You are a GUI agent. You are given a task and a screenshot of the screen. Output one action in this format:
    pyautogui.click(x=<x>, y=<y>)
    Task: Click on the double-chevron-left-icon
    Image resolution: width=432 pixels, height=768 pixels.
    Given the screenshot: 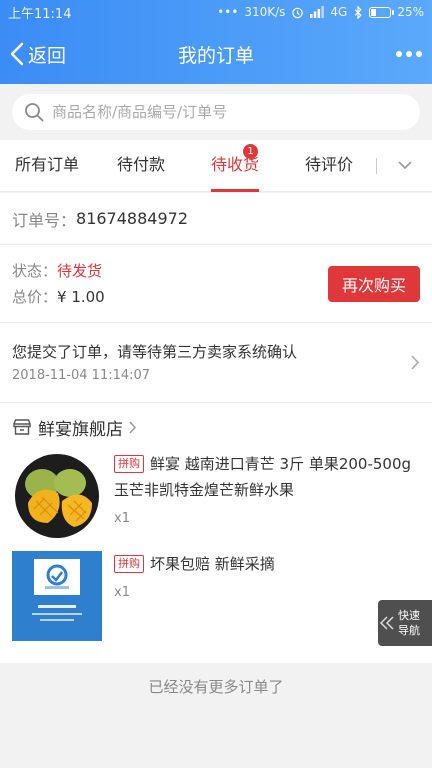 What is the action you would take?
    pyautogui.click(x=386, y=623)
    